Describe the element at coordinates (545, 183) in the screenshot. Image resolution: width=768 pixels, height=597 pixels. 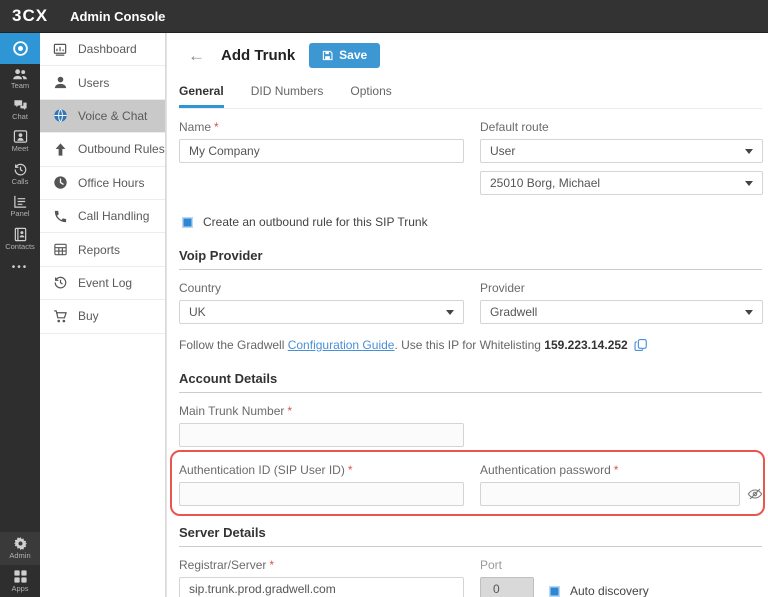
I see `route-target-value: 25010 Borg, Michael` at that location.